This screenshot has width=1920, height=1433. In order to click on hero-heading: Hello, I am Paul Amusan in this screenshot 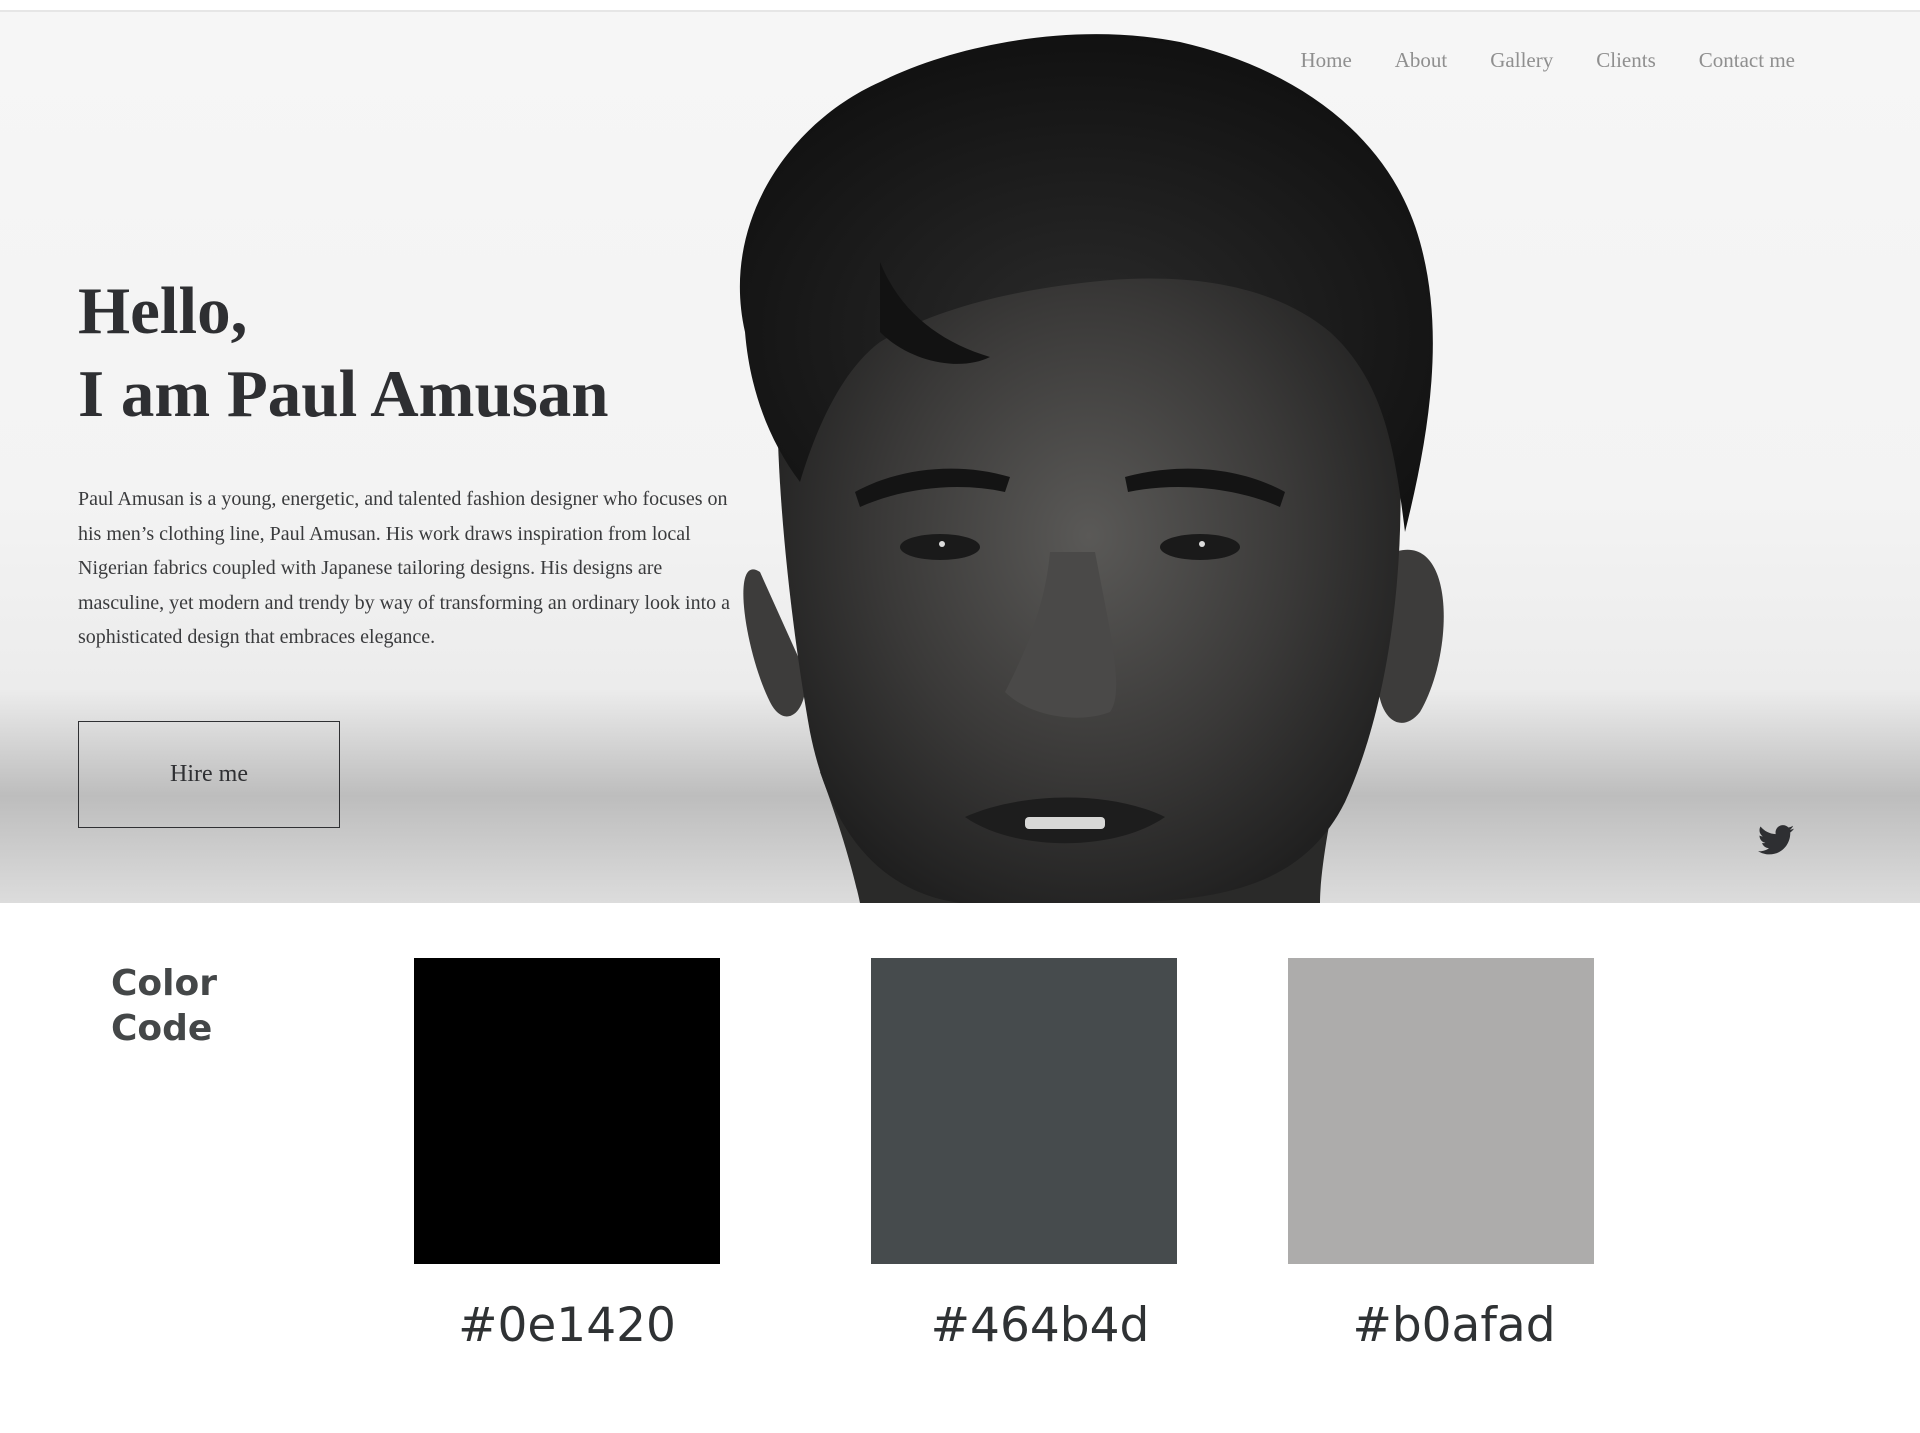, I will do `click(343, 353)`.